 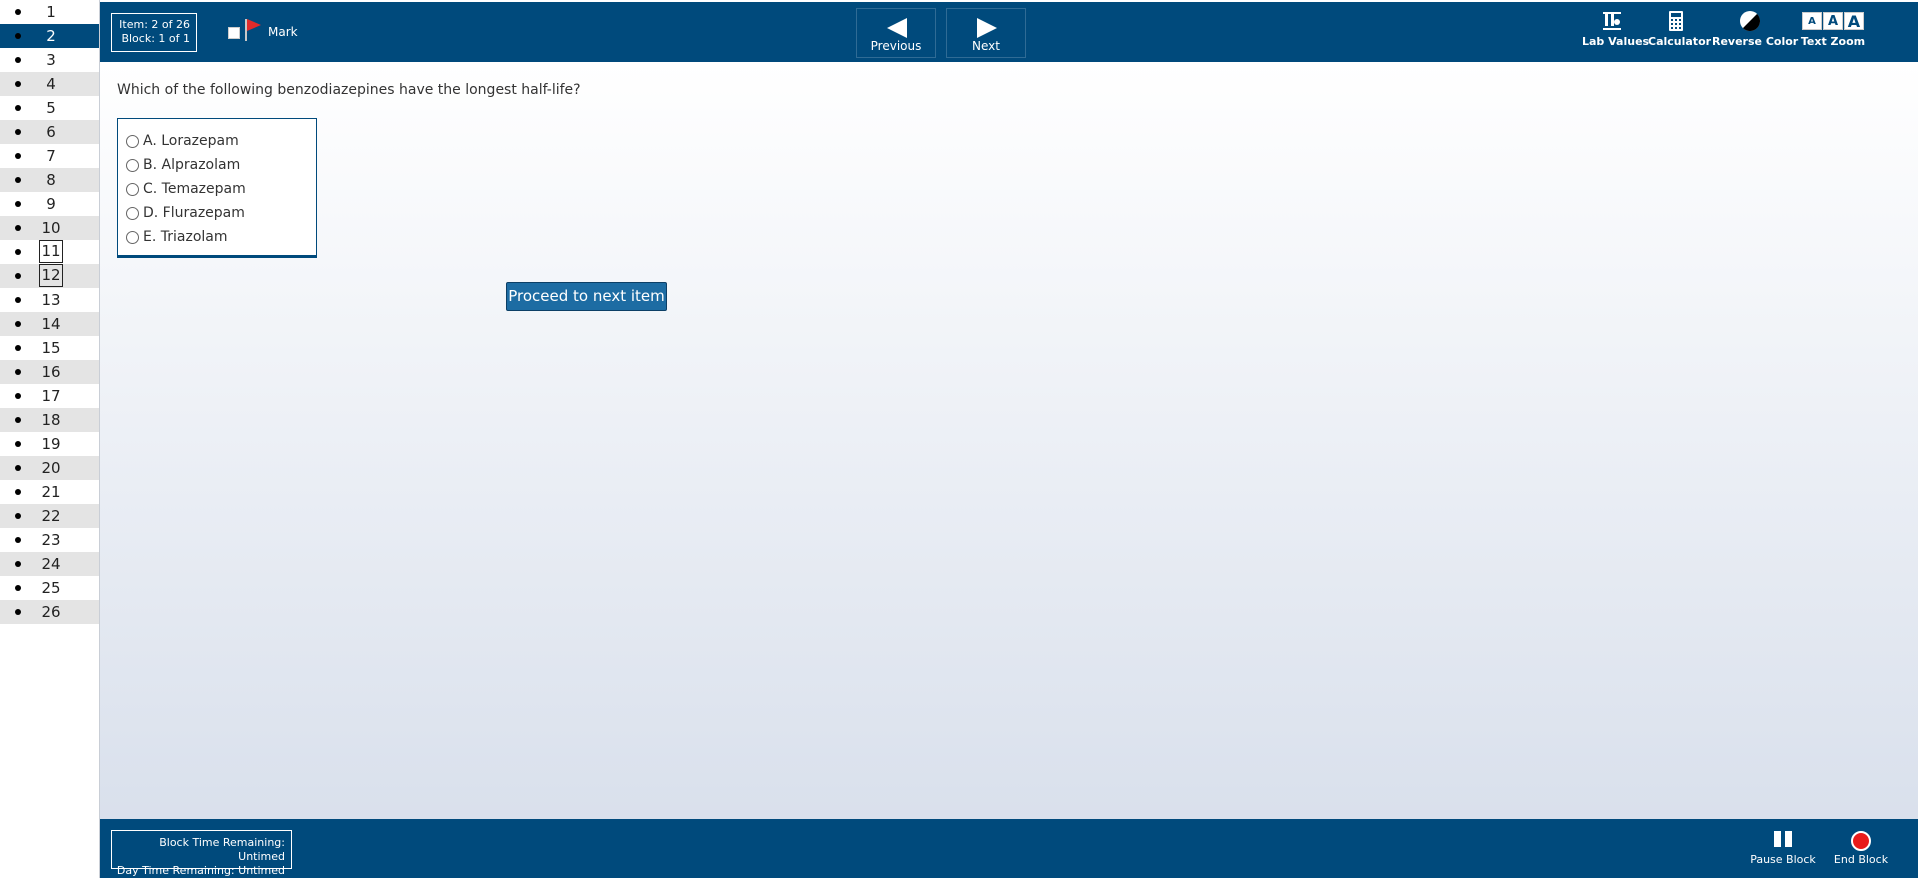 I want to click on question-nav-item: 24, so click(x=49, y=564).